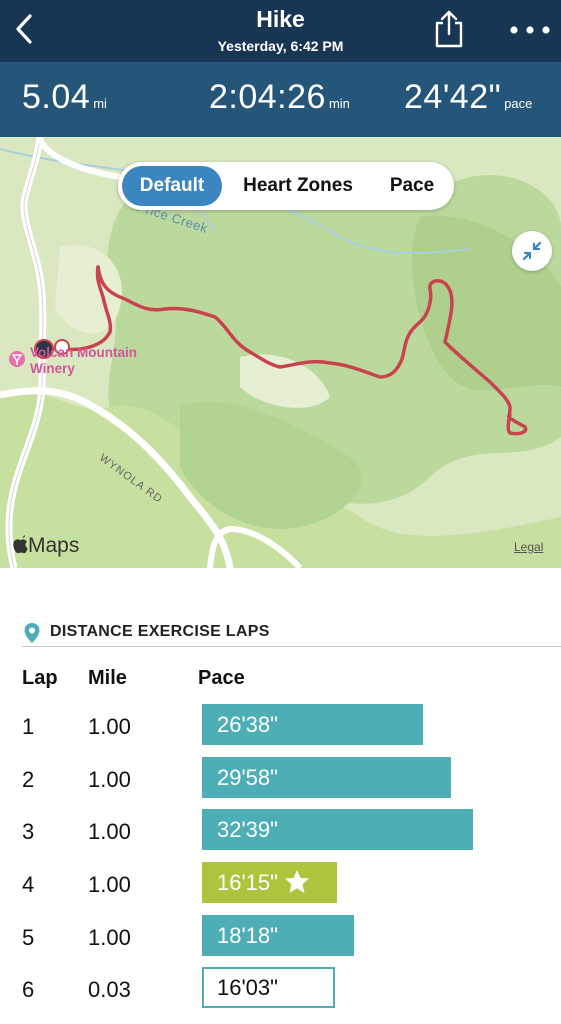 The image size is (561, 1024). What do you see at coordinates (172, 186) in the screenshot?
I see `segment-default: Default` at bounding box center [172, 186].